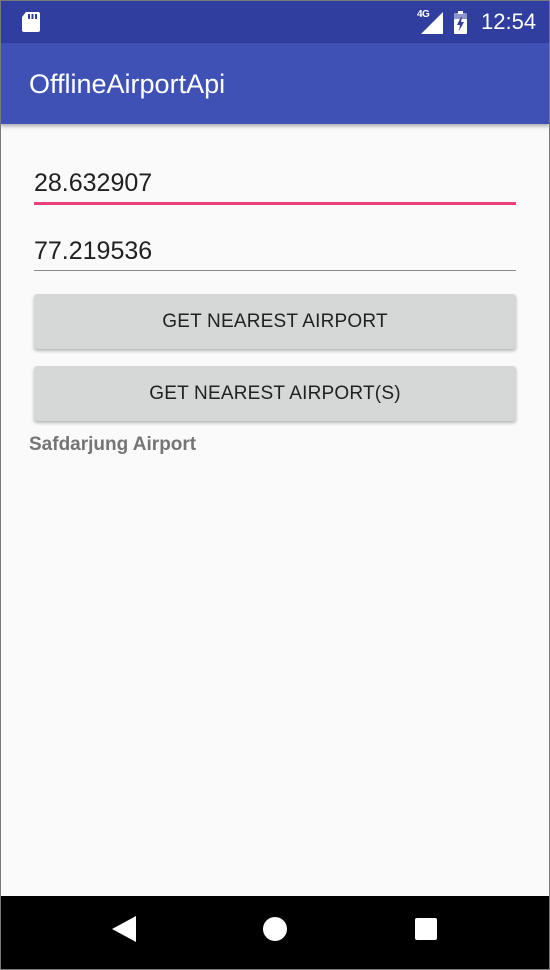 Image resolution: width=550 pixels, height=970 pixels. I want to click on signal-icon, so click(432, 23).